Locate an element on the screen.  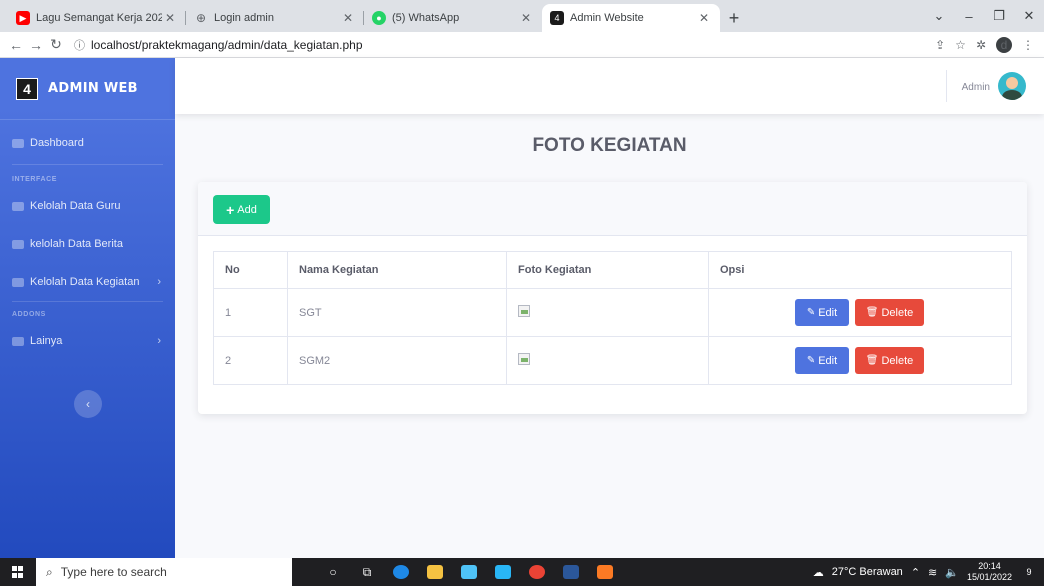
sidebar-heading-addons: ADDONS is located at coordinates (29, 314).